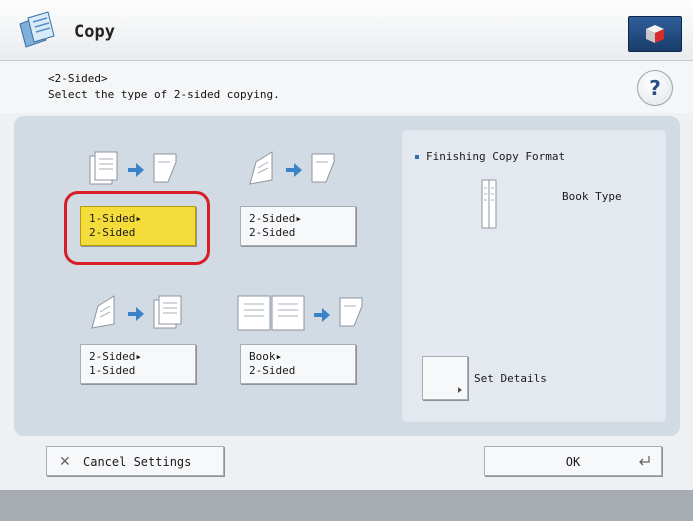  I want to click on option-book-to-2-sided: Book▸ 2-Sided, so click(298, 364).